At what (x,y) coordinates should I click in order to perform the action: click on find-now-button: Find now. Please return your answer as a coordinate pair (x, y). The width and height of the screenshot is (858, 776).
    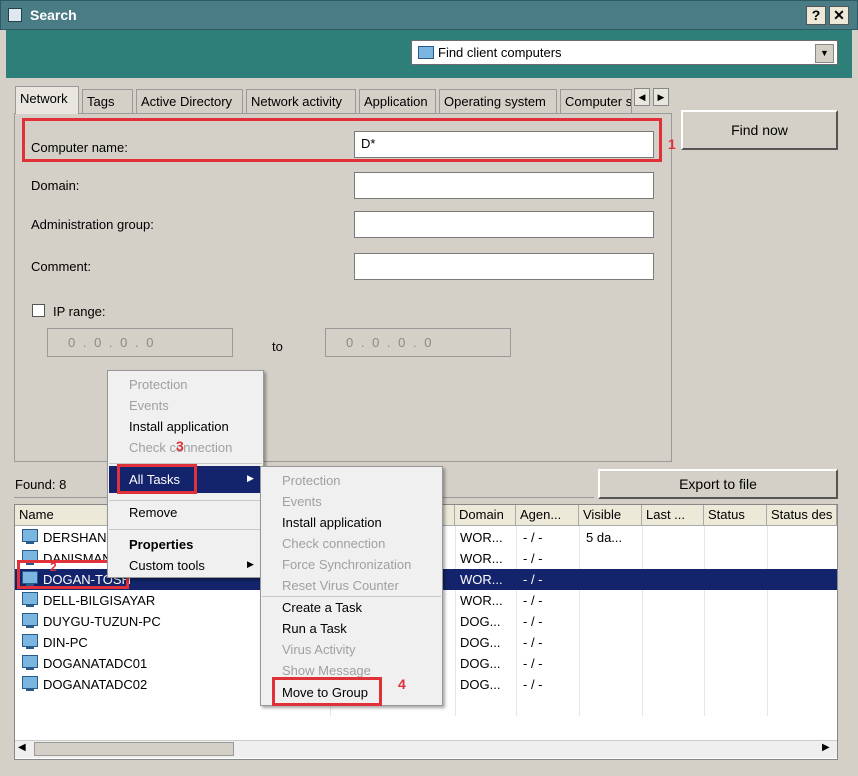
    Looking at the image, I should click on (759, 130).